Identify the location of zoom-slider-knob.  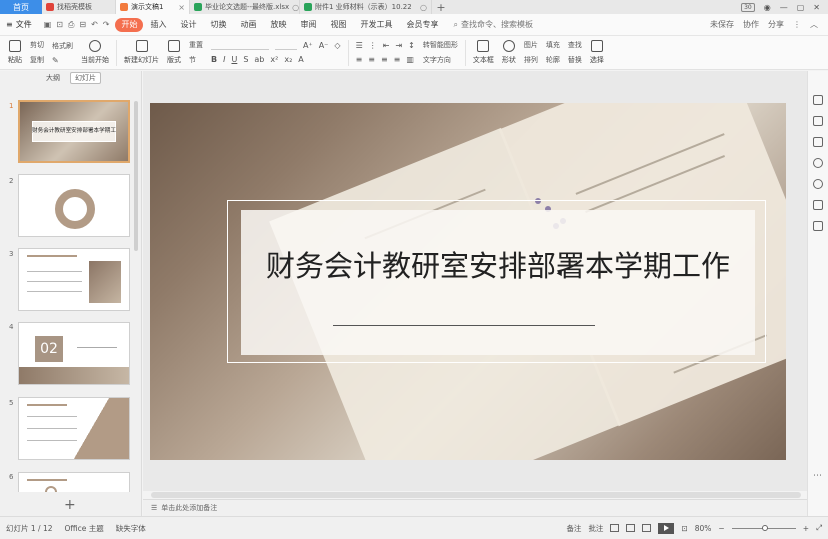
(764, 527).